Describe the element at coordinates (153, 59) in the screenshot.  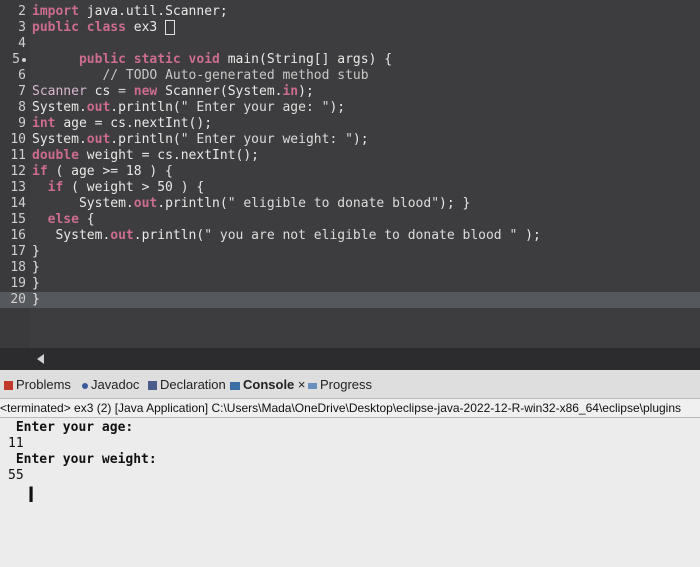
I see `code-token: public static void` at that location.